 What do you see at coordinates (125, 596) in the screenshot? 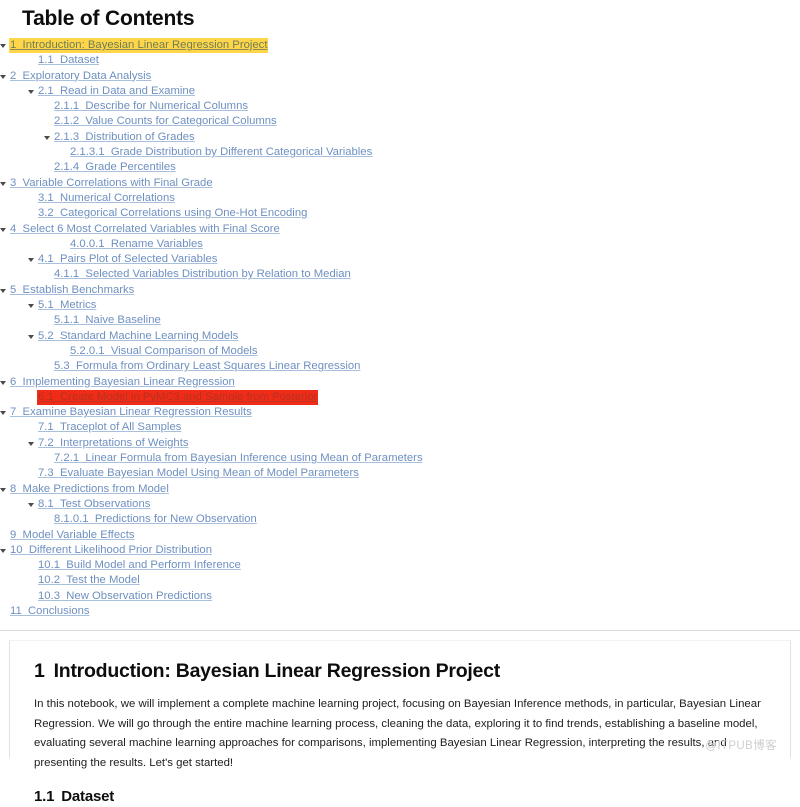
I see `toc-link: 10.3 New Observation Predictions` at bounding box center [125, 596].